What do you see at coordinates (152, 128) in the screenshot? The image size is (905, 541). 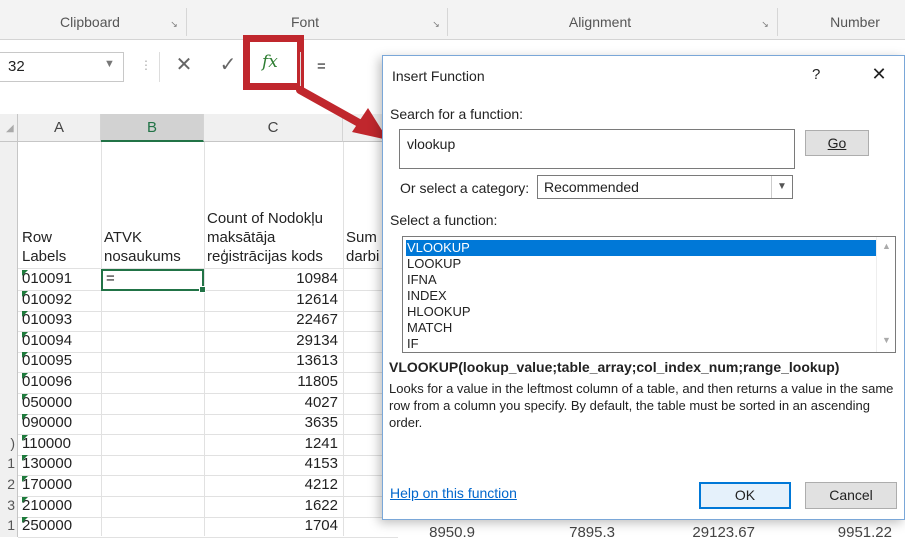 I see `column-header-b: B` at bounding box center [152, 128].